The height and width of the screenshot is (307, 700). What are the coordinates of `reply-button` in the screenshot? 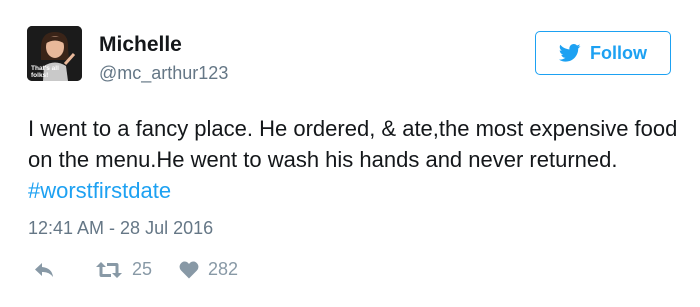 It's located at (44, 270).